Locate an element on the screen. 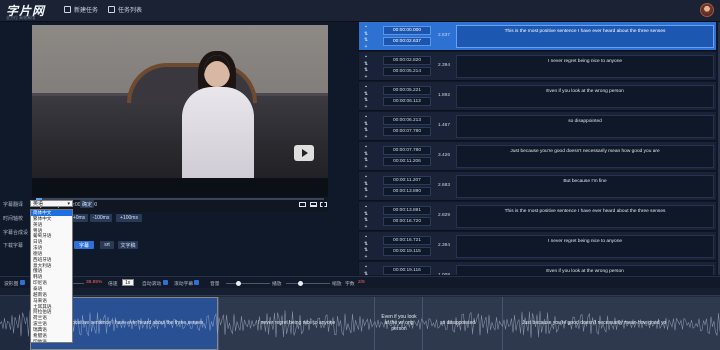 The image size is (720, 350). end-time-field: 00:00:07.780 is located at coordinates (407, 131).